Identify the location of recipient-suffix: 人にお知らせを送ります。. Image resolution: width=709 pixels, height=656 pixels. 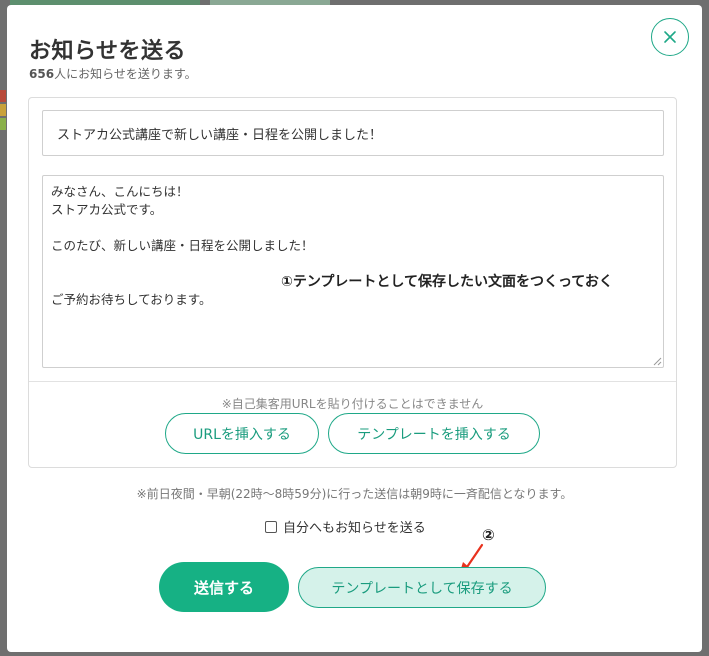
(125, 74).